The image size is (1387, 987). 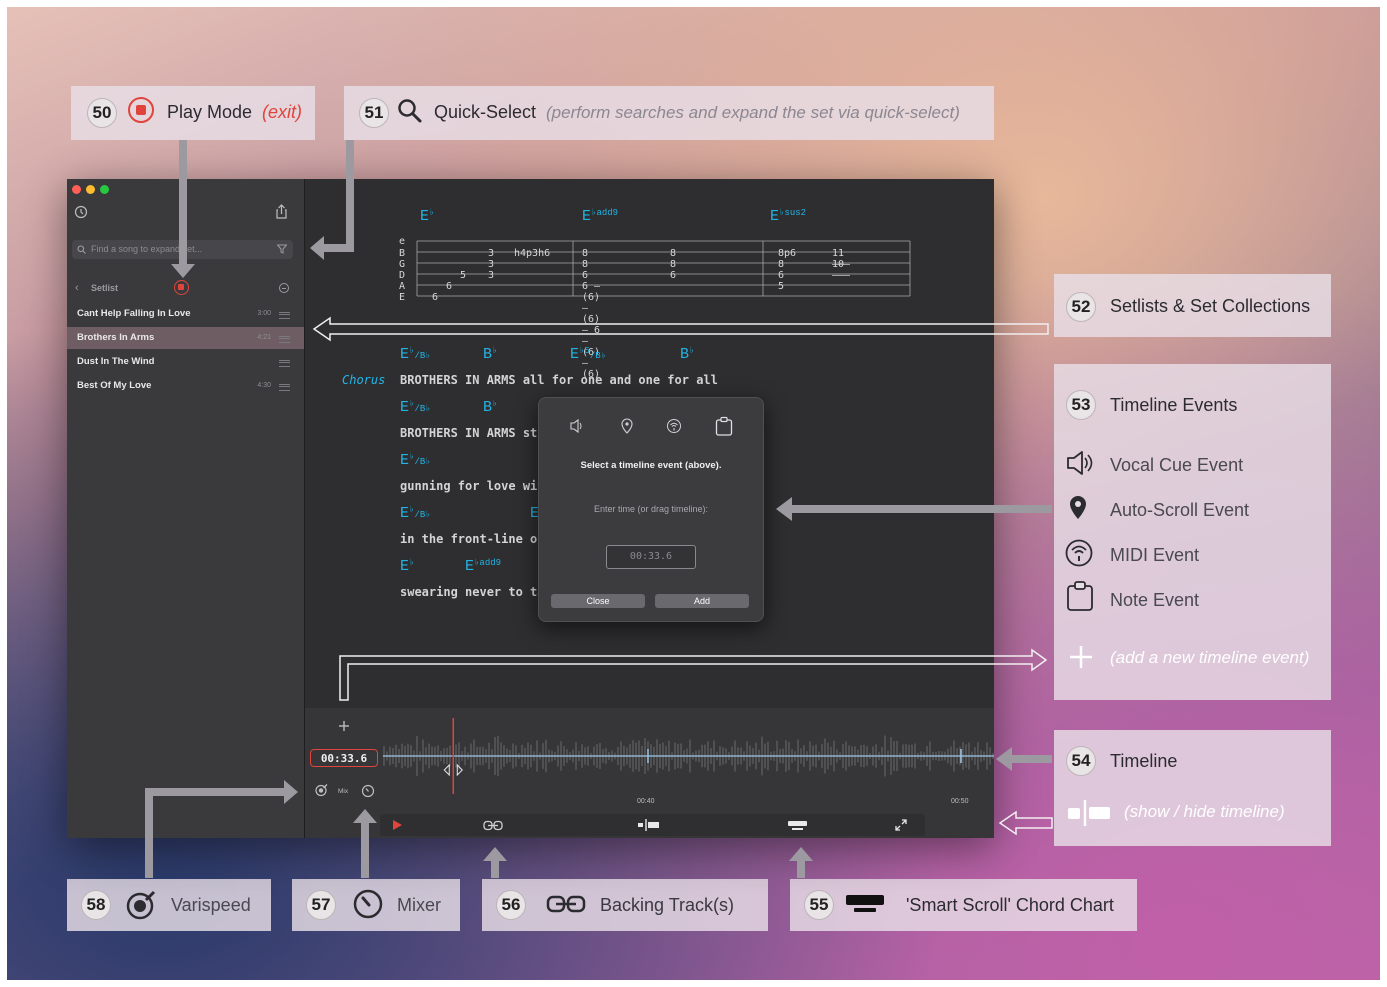 What do you see at coordinates (96, 905) in the screenshot?
I see `callout-number: 58` at bounding box center [96, 905].